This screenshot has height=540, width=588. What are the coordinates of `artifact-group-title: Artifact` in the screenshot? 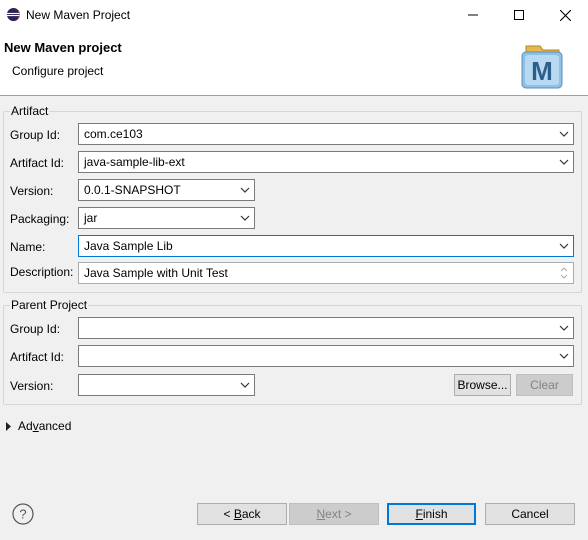 It's located at (30, 111).